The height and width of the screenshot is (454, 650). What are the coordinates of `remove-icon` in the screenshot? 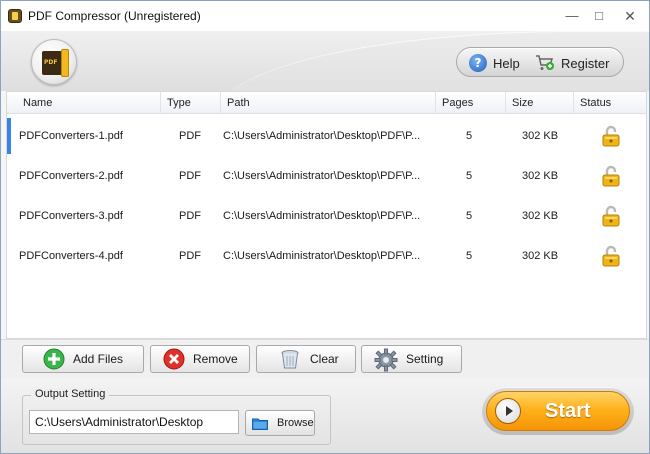 It's located at (174, 359).